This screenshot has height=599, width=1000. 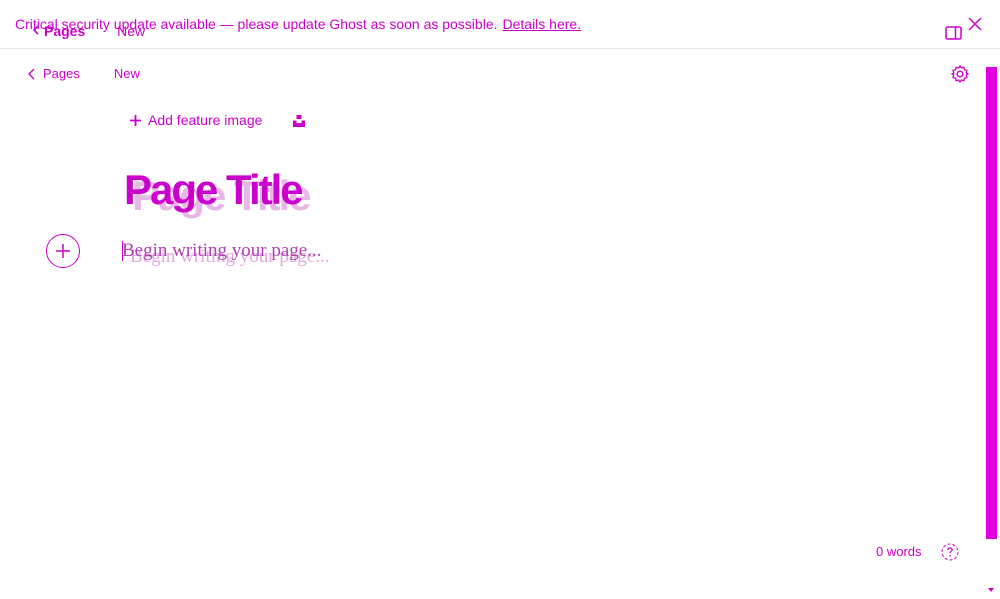 What do you see at coordinates (214, 190) in the screenshot?
I see `title-placeholder: Page Title` at bounding box center [214, 190].